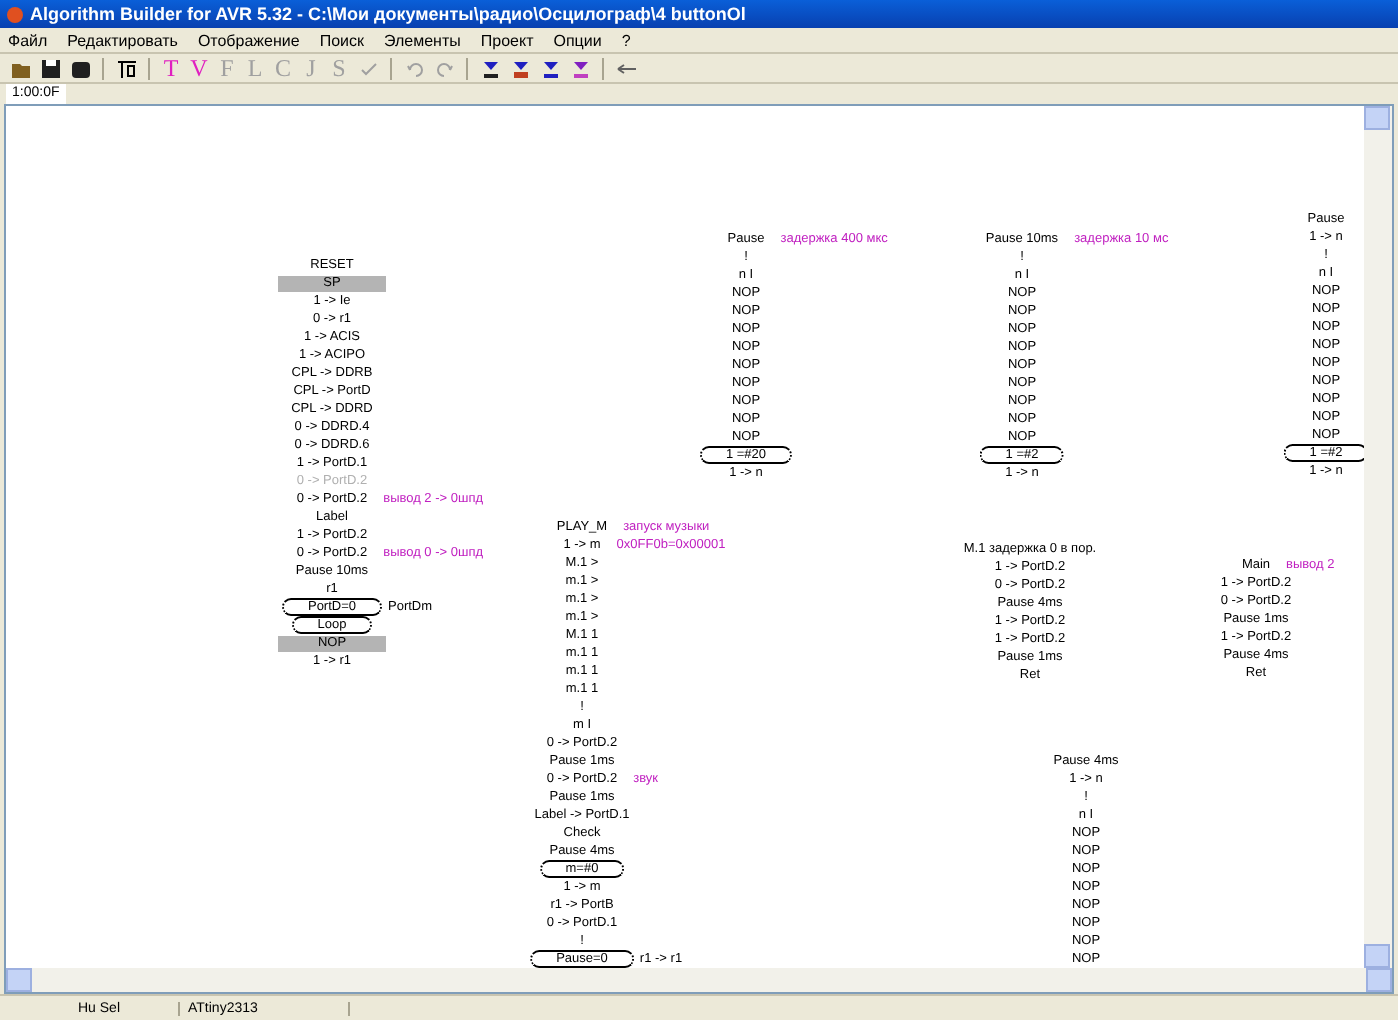 This screenshot has width=1398, height=1020. I want to click on horizontal-scrollbar, so click(699, 980).